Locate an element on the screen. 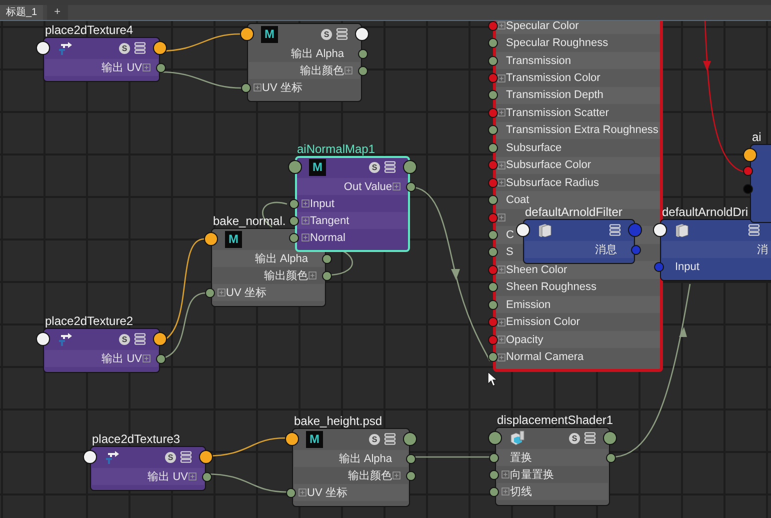  tab: 标题_1 is located at coordinates (22, 12).